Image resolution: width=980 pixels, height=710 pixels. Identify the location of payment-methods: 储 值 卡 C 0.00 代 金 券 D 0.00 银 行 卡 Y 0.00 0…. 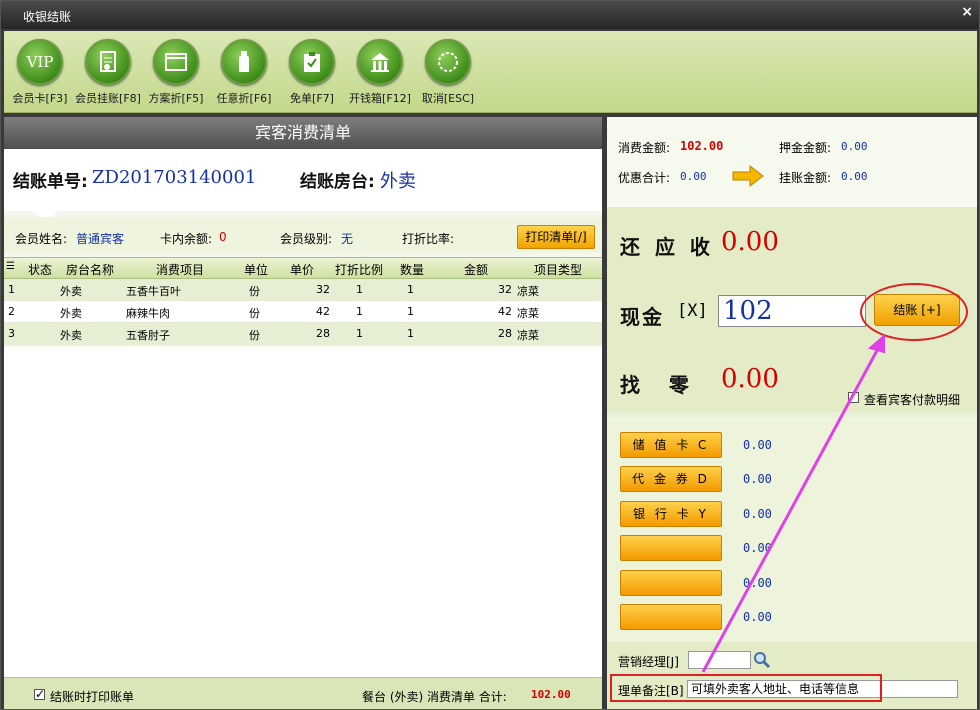
(792, 529).